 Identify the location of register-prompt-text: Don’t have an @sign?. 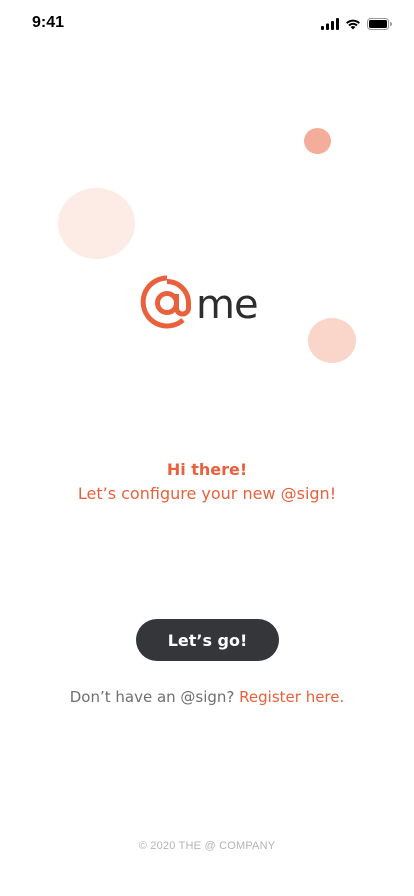
(152, 697).